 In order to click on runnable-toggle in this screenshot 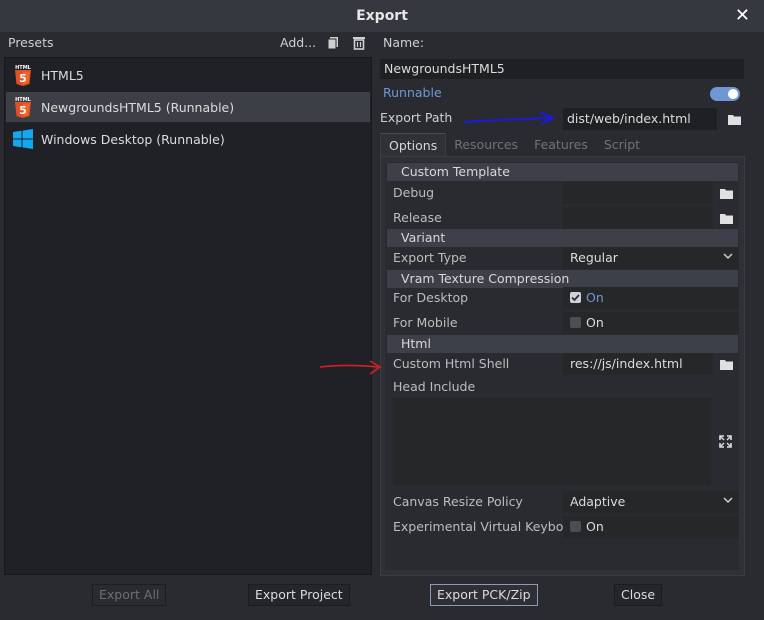, I will do `click(725, 94)`.